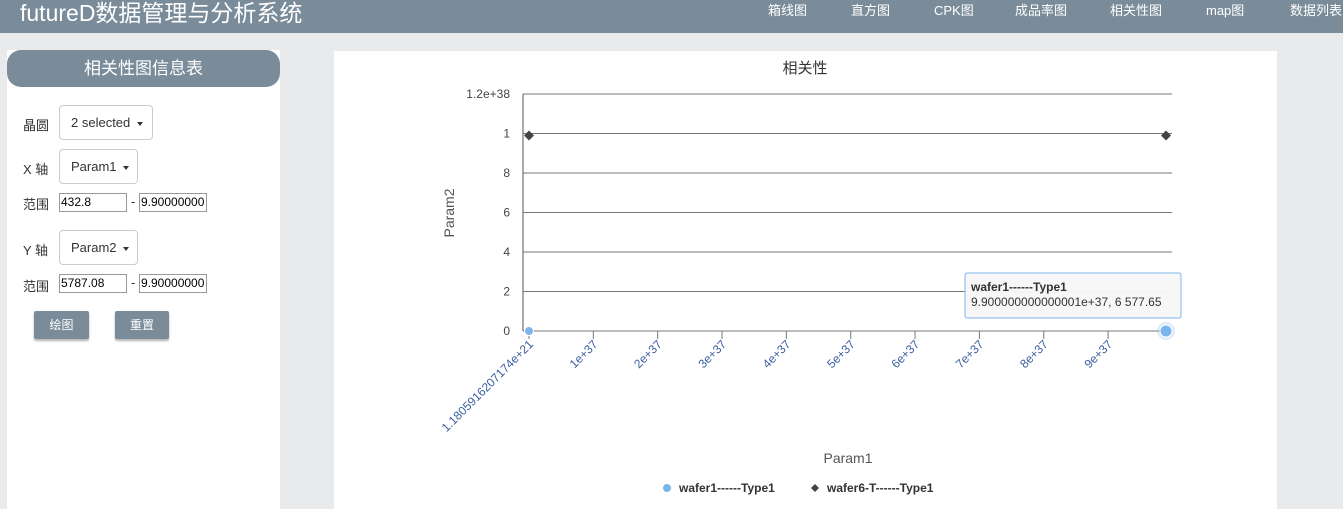  Describe the element at coordinates (506, 331) in the screenshot. I see `y-tick-label: 0` at that location.